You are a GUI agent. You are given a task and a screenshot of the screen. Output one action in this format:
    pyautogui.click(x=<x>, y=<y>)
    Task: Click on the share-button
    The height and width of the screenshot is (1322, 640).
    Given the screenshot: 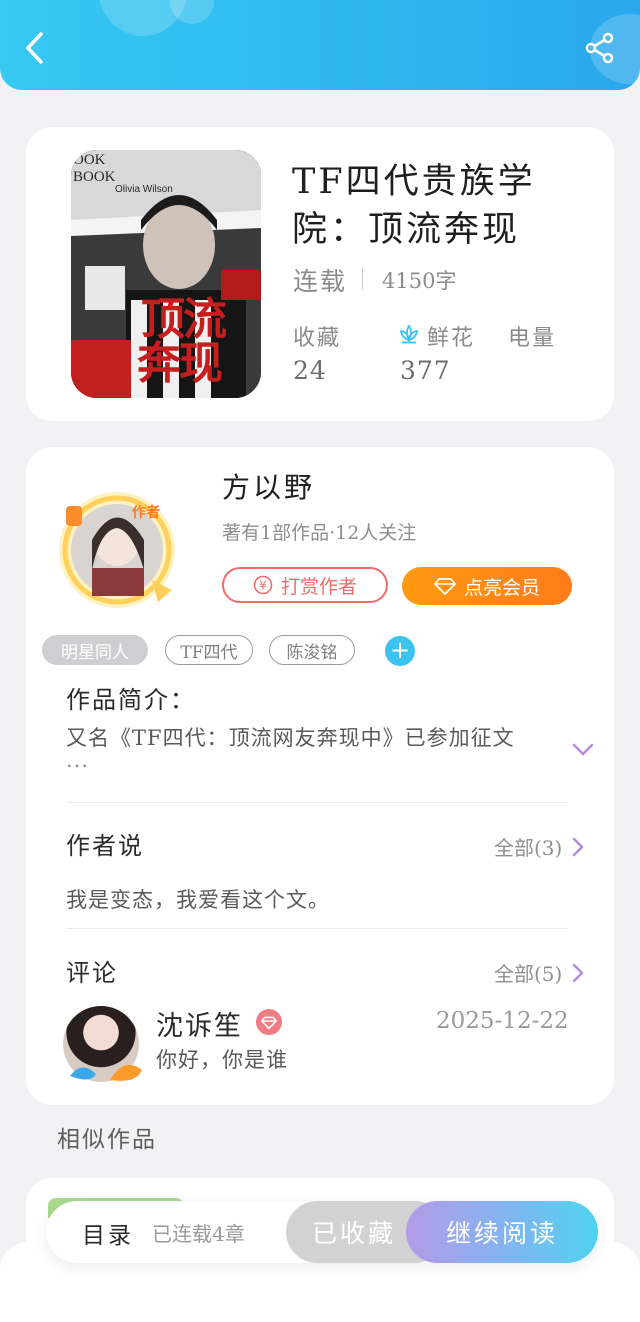 What is the action you would take?
    pyautogui.click(x=600, y=48)
    